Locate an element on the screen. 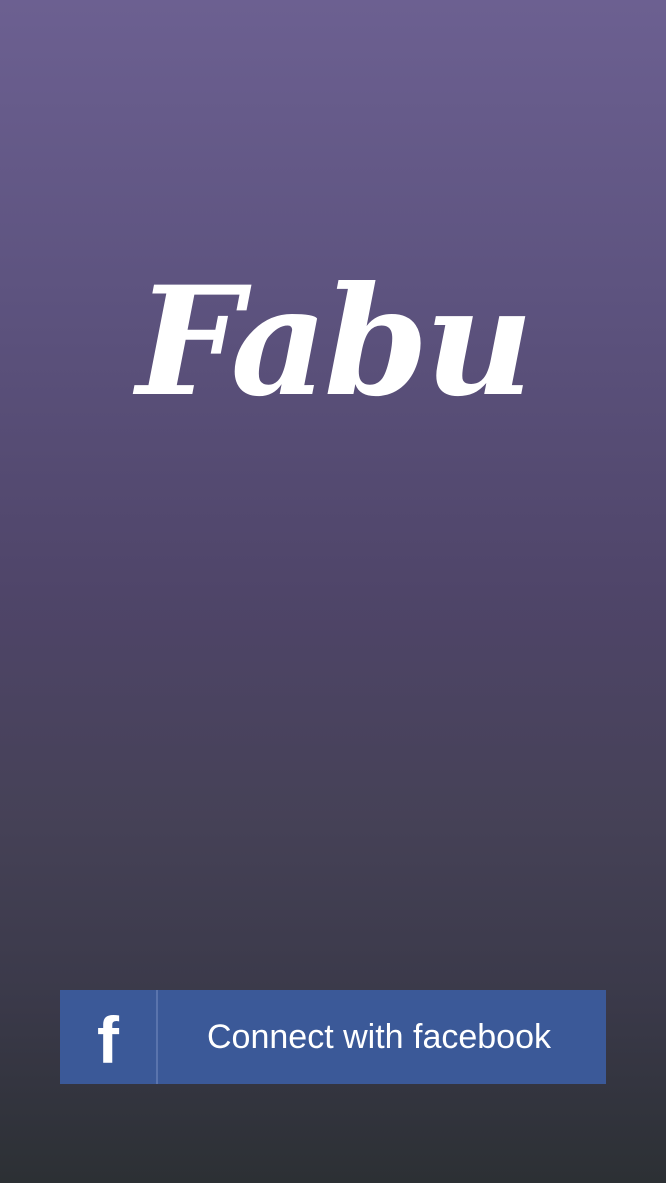 Image resolution: width=666 pixels, height=1183 pixels. connect-facebook-label: Connect with facebook is located at coordinates (379, 1036).